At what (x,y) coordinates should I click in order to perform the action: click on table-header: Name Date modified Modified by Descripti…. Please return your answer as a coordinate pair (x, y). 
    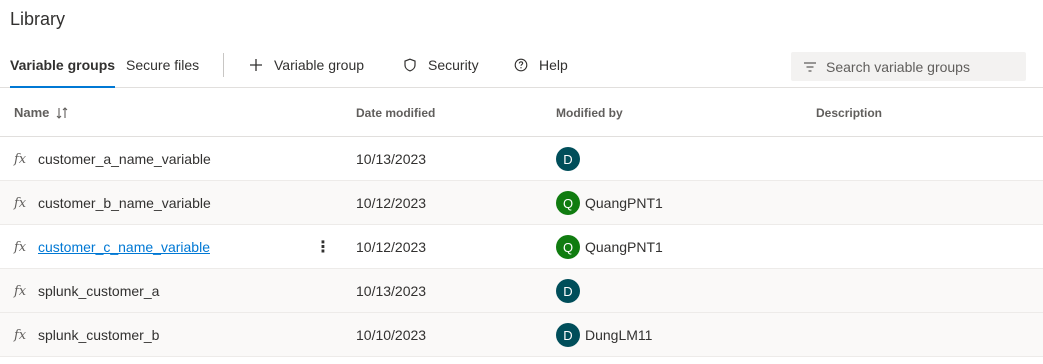
    Looking at the image, I should click on (521, 113).